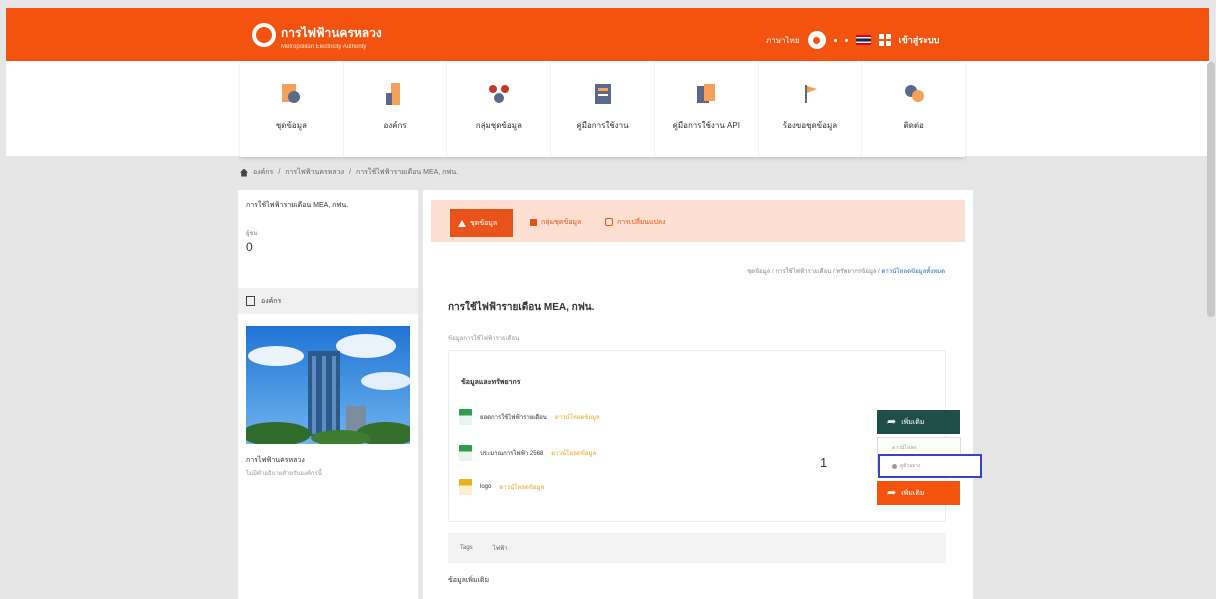 This screenshot has height=599, width=1216. What do you see at coordinates (511, 453) in the screenshot?
I see `resource-name: ประมาณการไฟฟ้า 2568` at bounding box center [511, 453].